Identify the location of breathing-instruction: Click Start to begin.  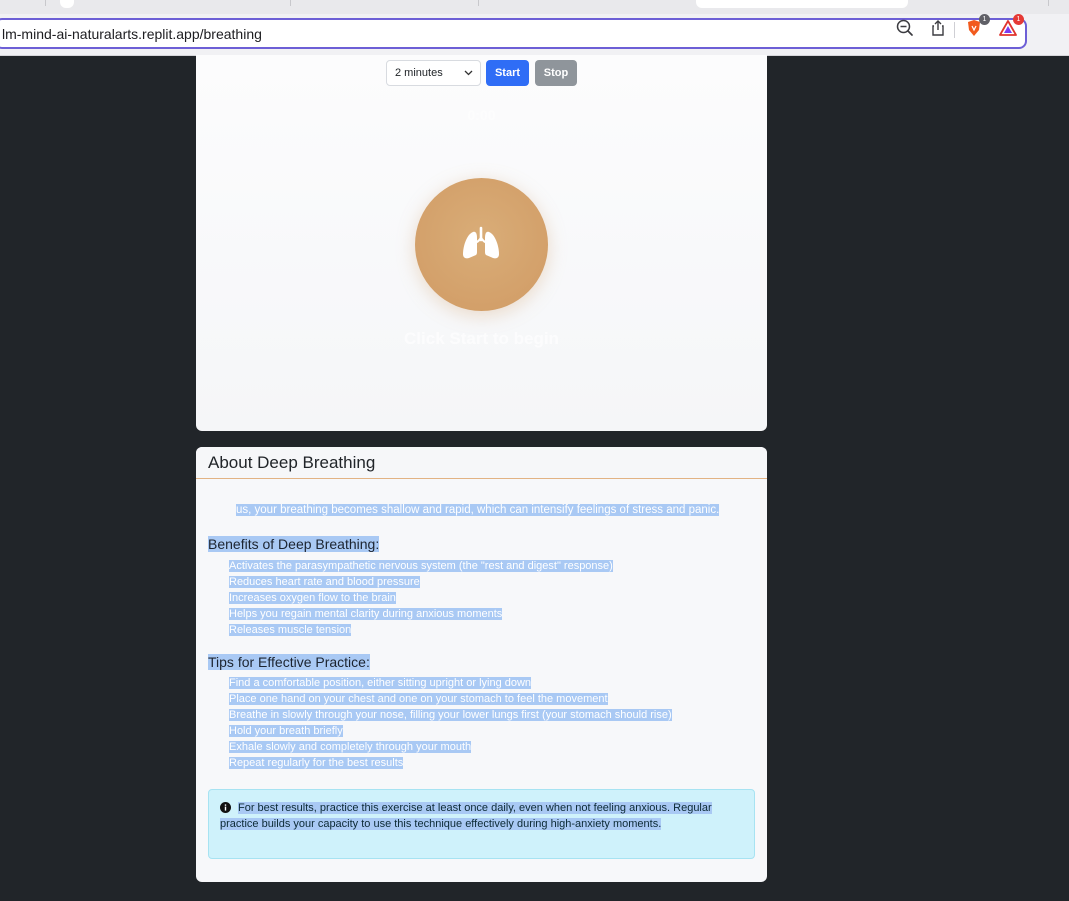
(481, 338).